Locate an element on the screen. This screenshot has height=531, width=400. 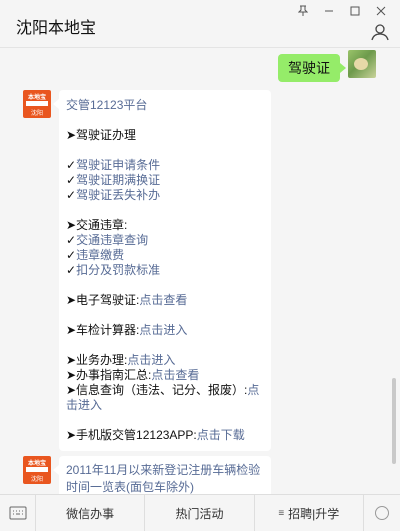
message-link: 扣分及罚款标准 is located at coordinates (118, 270).